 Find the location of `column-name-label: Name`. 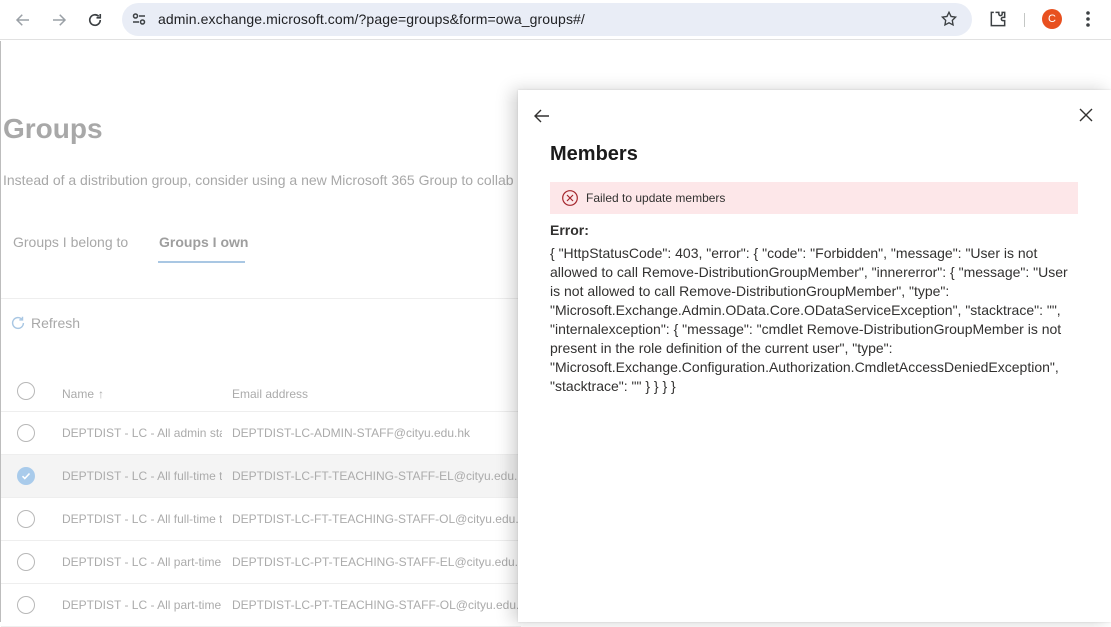

column-name-label: Name is located at coordinates (78, 394).